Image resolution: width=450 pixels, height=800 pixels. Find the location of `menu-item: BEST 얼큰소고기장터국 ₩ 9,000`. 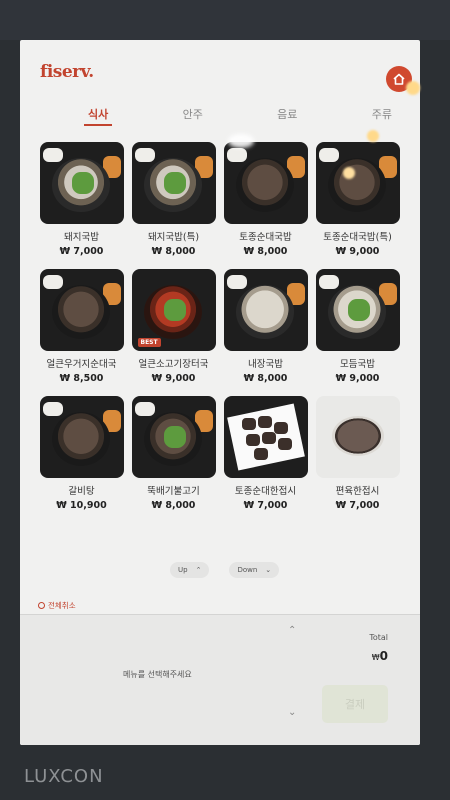

menu-item: BEST 얼큰소고기장터국 ₩ 9,000 is located at coordinates (173, 326).